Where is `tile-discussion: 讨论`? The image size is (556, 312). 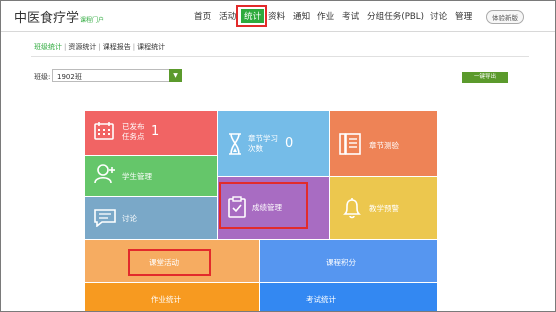
tile-discussion: 讨论 is located at coordinates (151, 218).